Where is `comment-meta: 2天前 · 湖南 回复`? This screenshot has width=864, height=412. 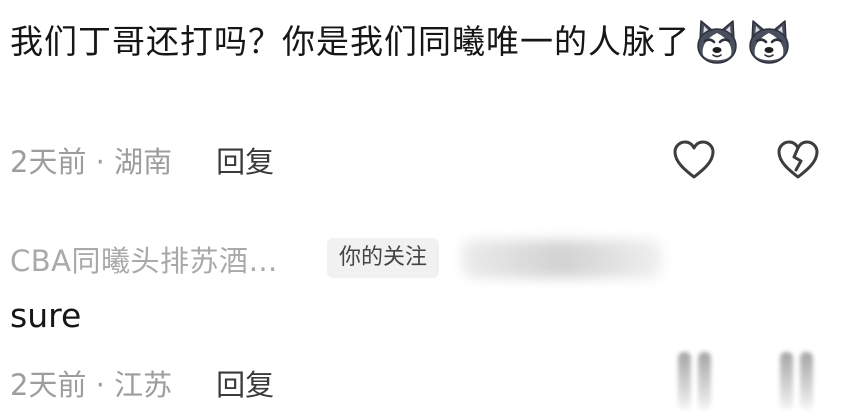 comment-meta: 2天前 · 湖南 回复 is located at coordinates (142, 160).